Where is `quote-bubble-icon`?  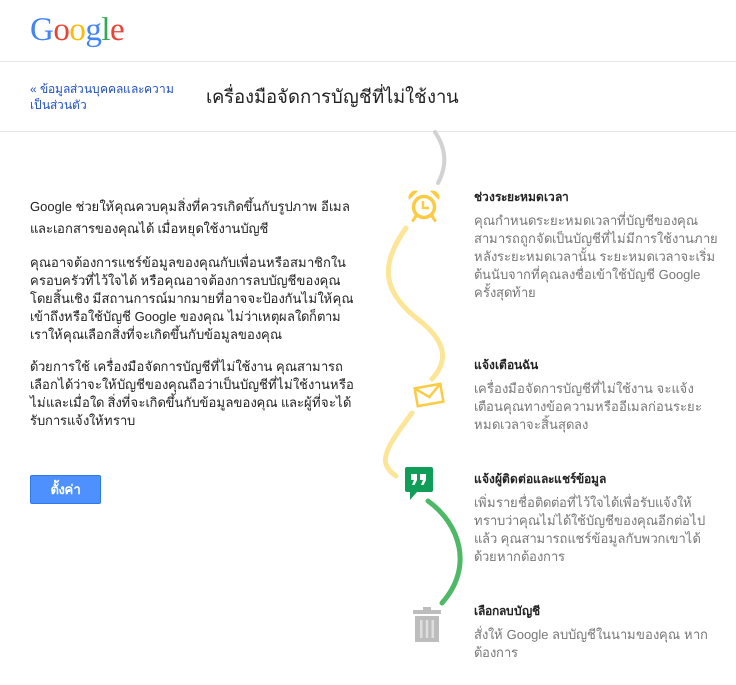
quote-bubble-icon is located at coordinates (419, 483).